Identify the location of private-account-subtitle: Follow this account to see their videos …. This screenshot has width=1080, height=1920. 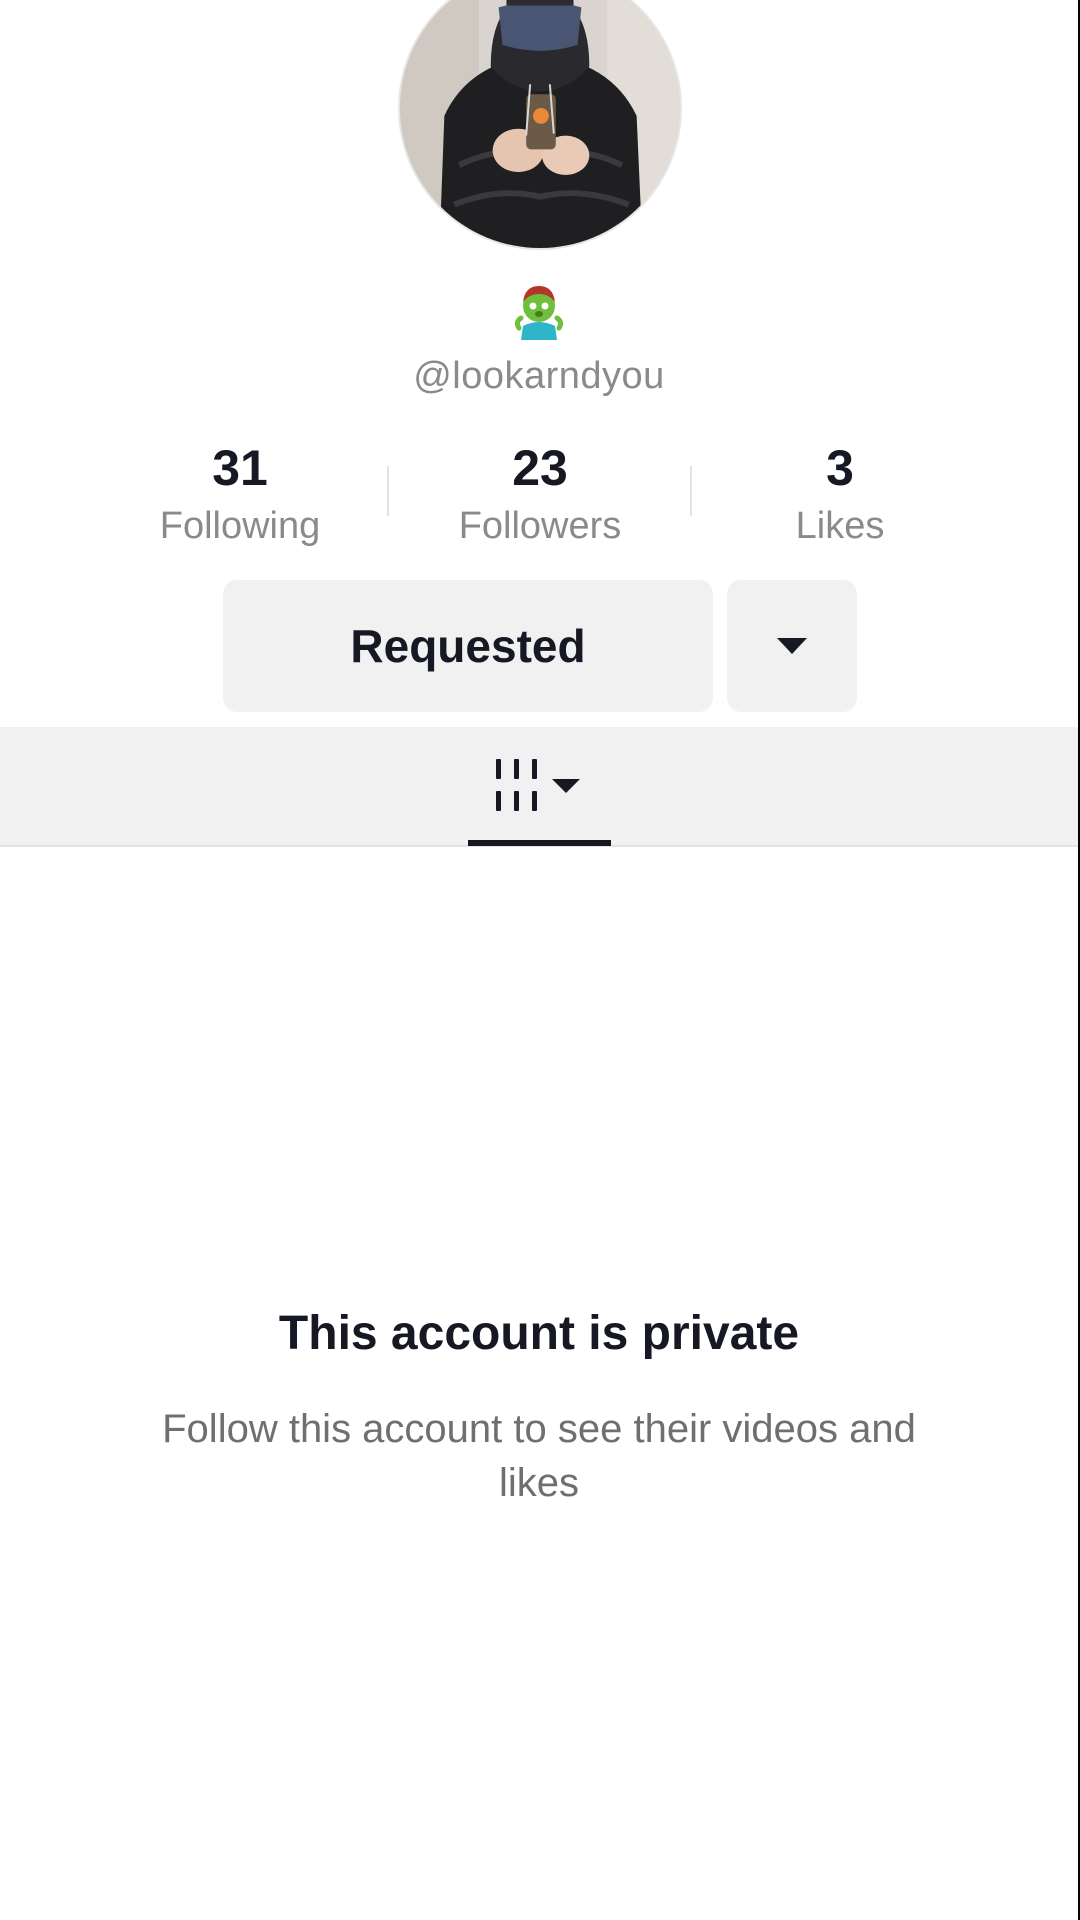
(539, 1456).